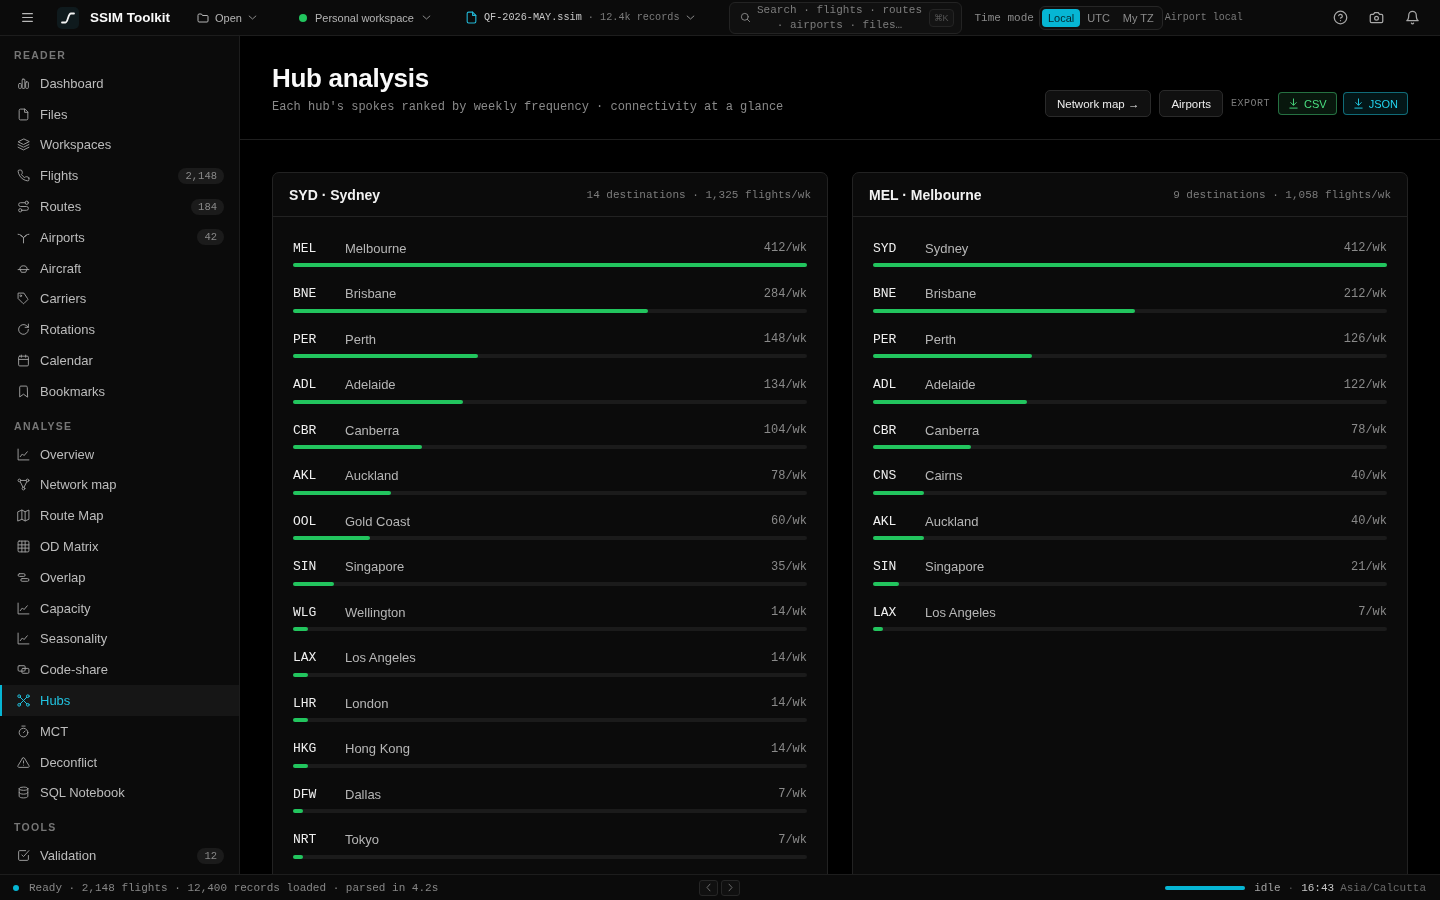 This screenshot has height=900, width=1440. Describe the element at coordinates (1061, 17) in the screenshot. I see `time-mode-tab: Local` at that location.